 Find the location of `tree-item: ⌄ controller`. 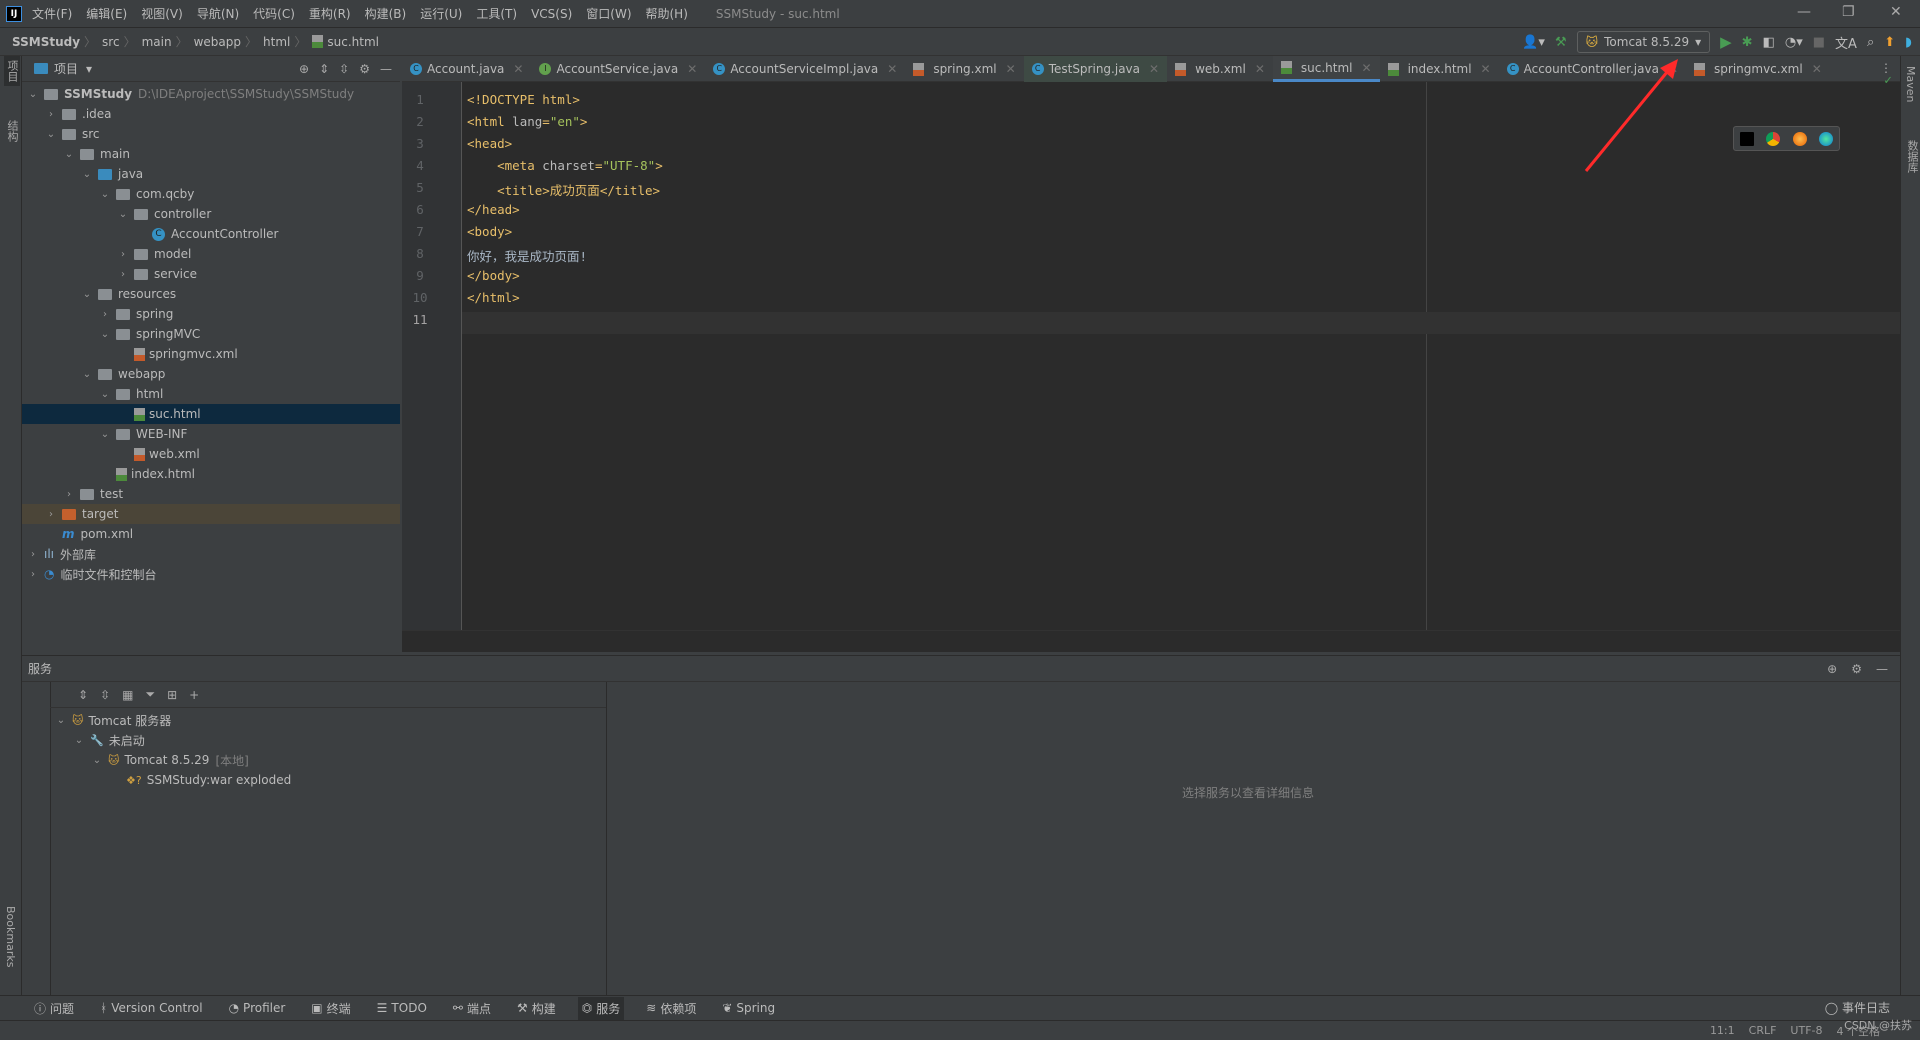

tree-item: ⌄ controller is located at coordinates (211, 214).